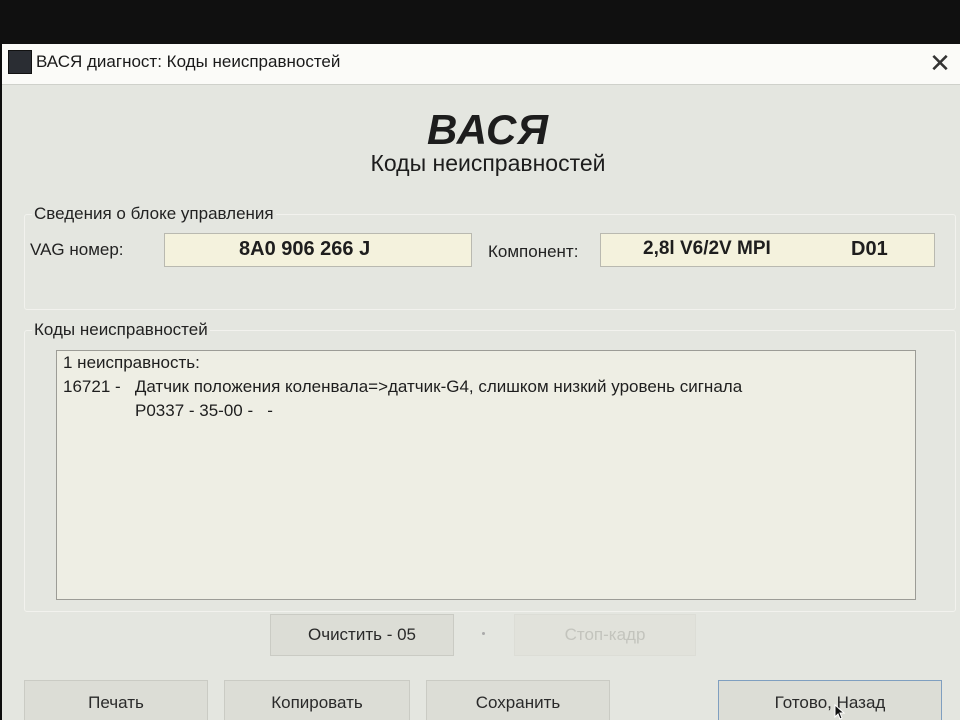 This screenshot has width=960, height=720. I want to click on copy-button: Копировать, so click(317, 700).